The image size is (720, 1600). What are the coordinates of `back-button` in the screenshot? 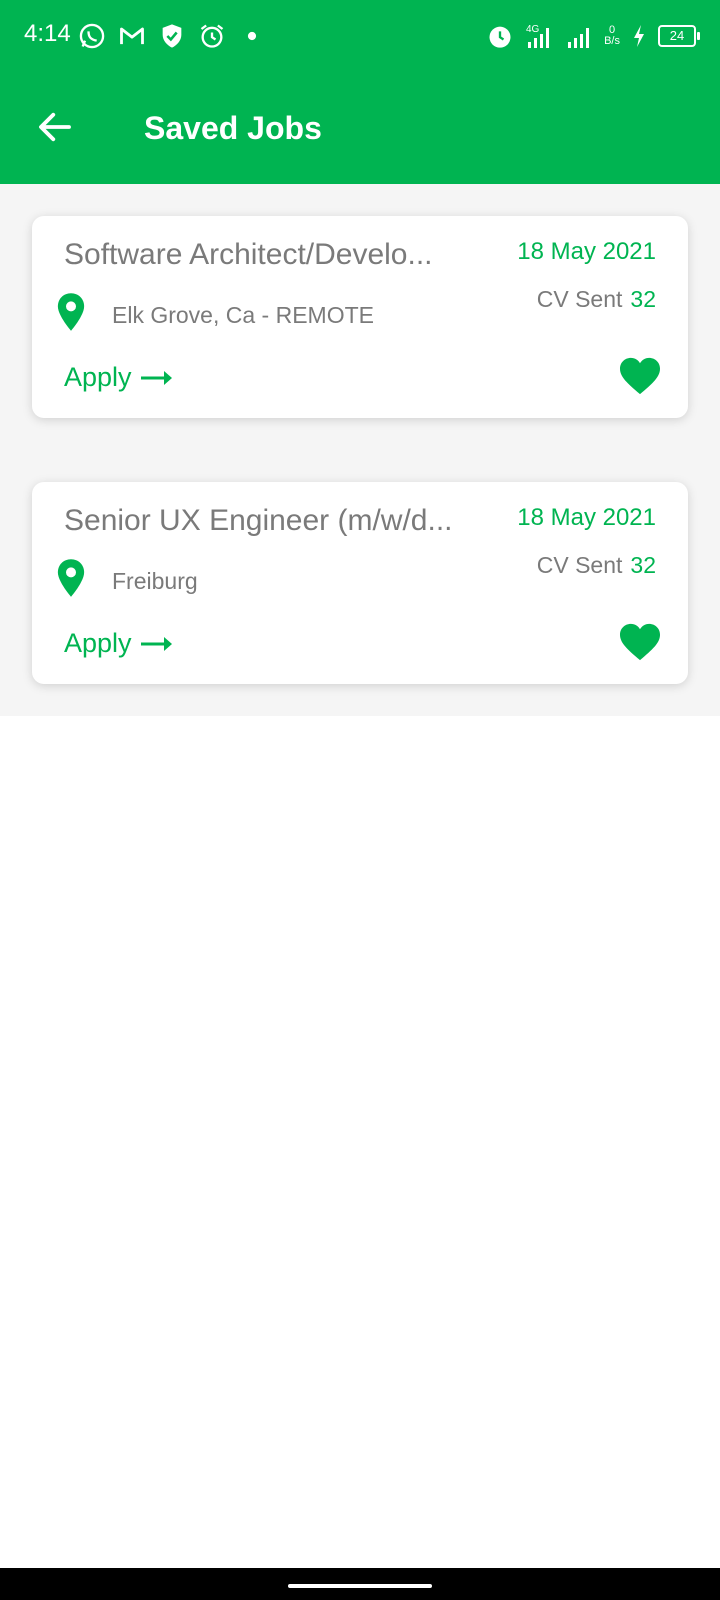 It's located at (55, 127).